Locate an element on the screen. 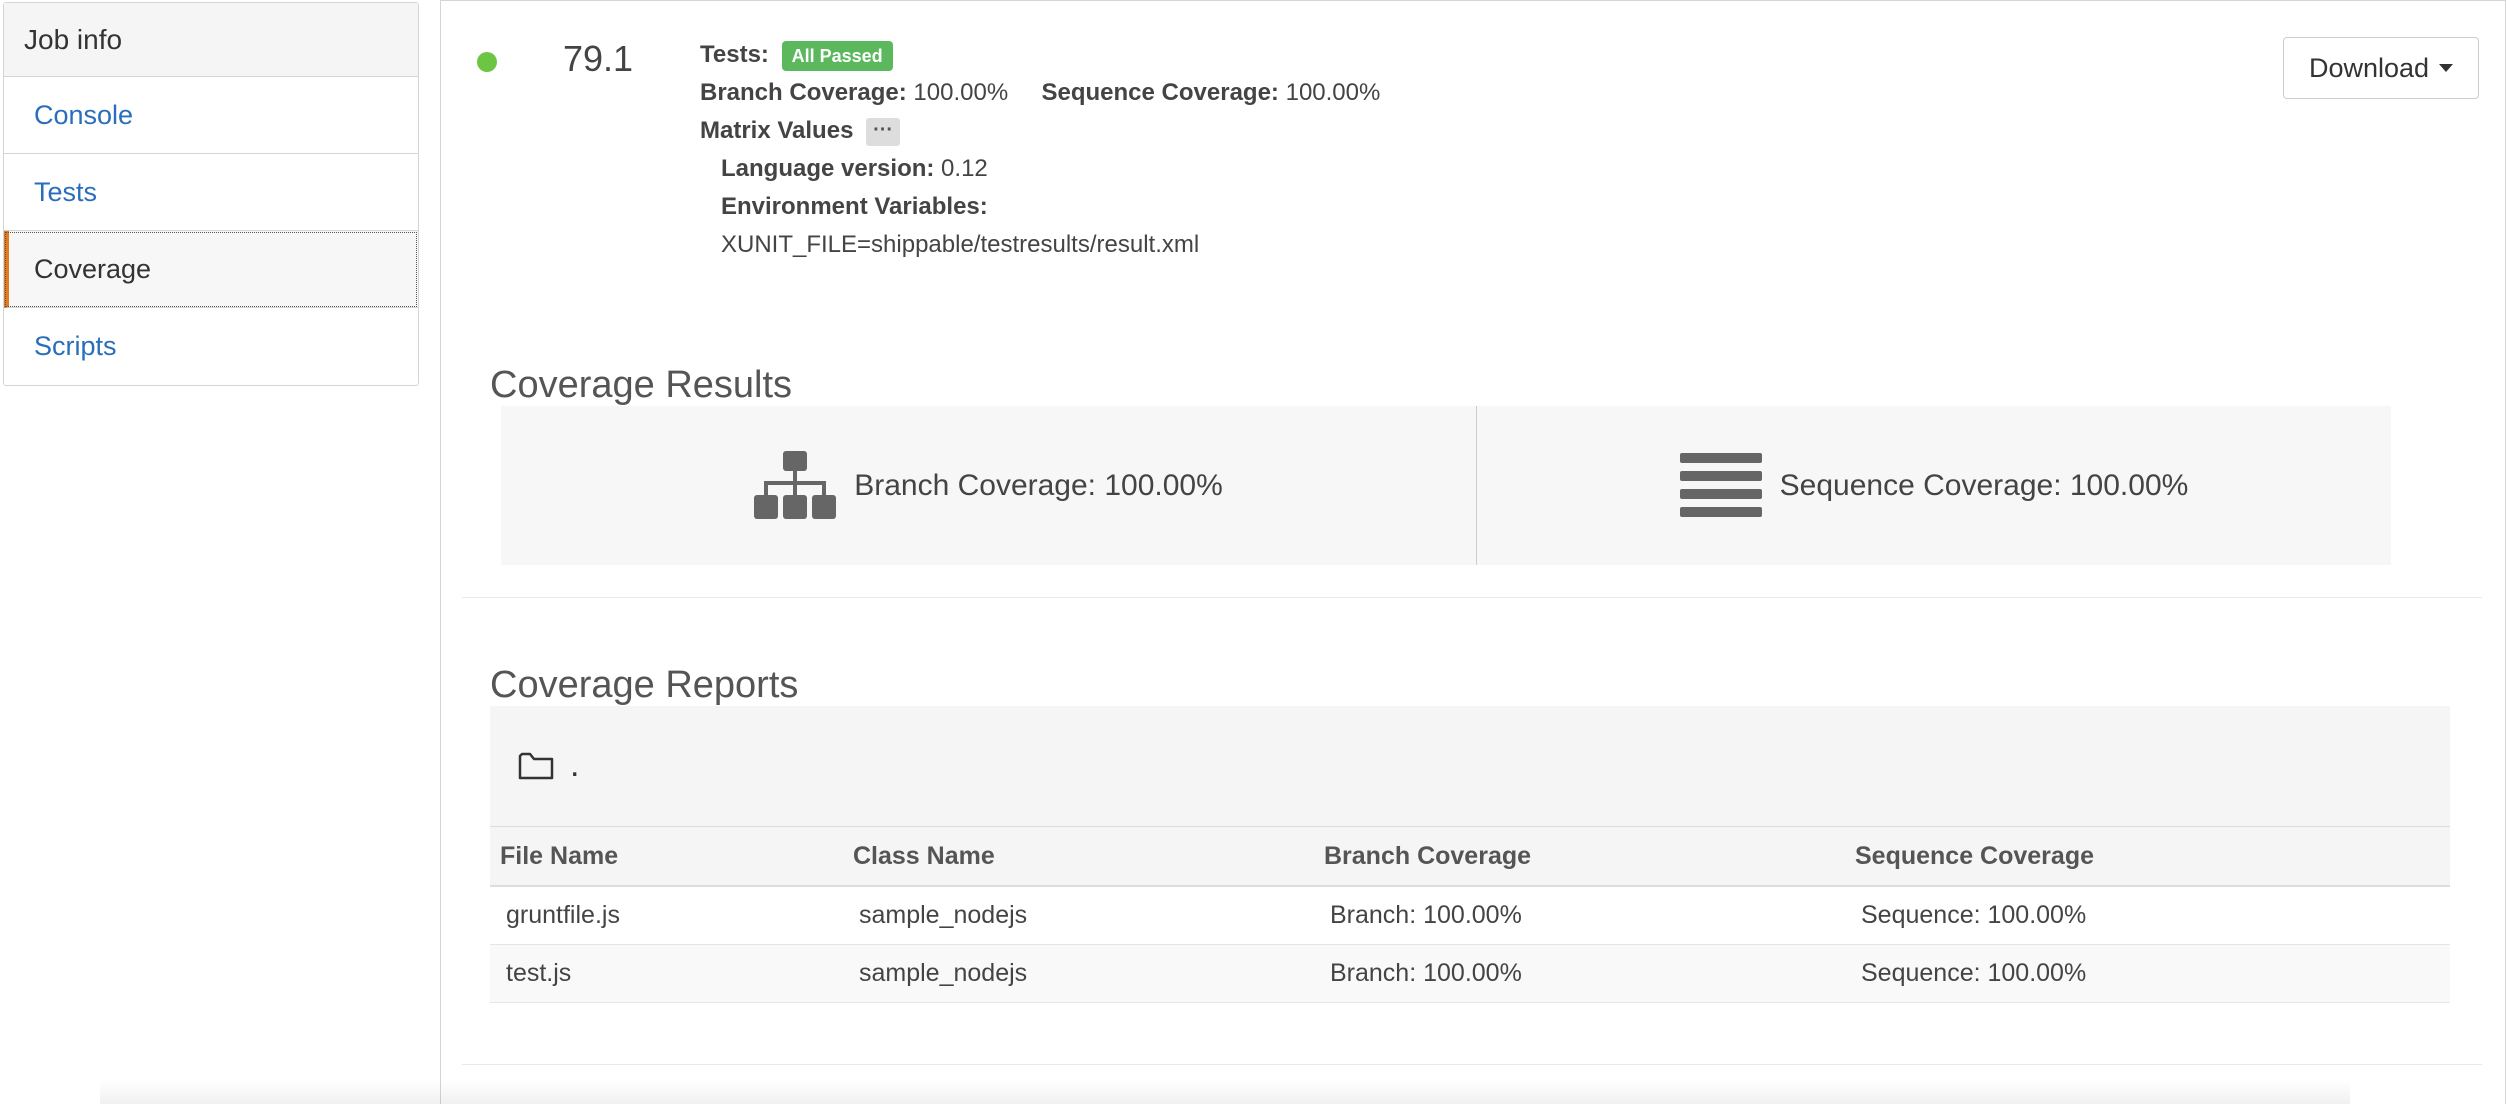 Image resolution: width=2506 pixels, height=1104 pixels. branch-coverage-label: Branch Coverage: is located at coordinates (803, 92).